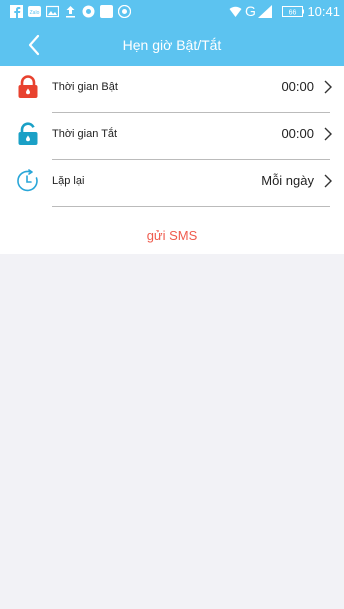 The width and height of the screenshot is (344, 609). I want to click on divider, so click(191, 206).